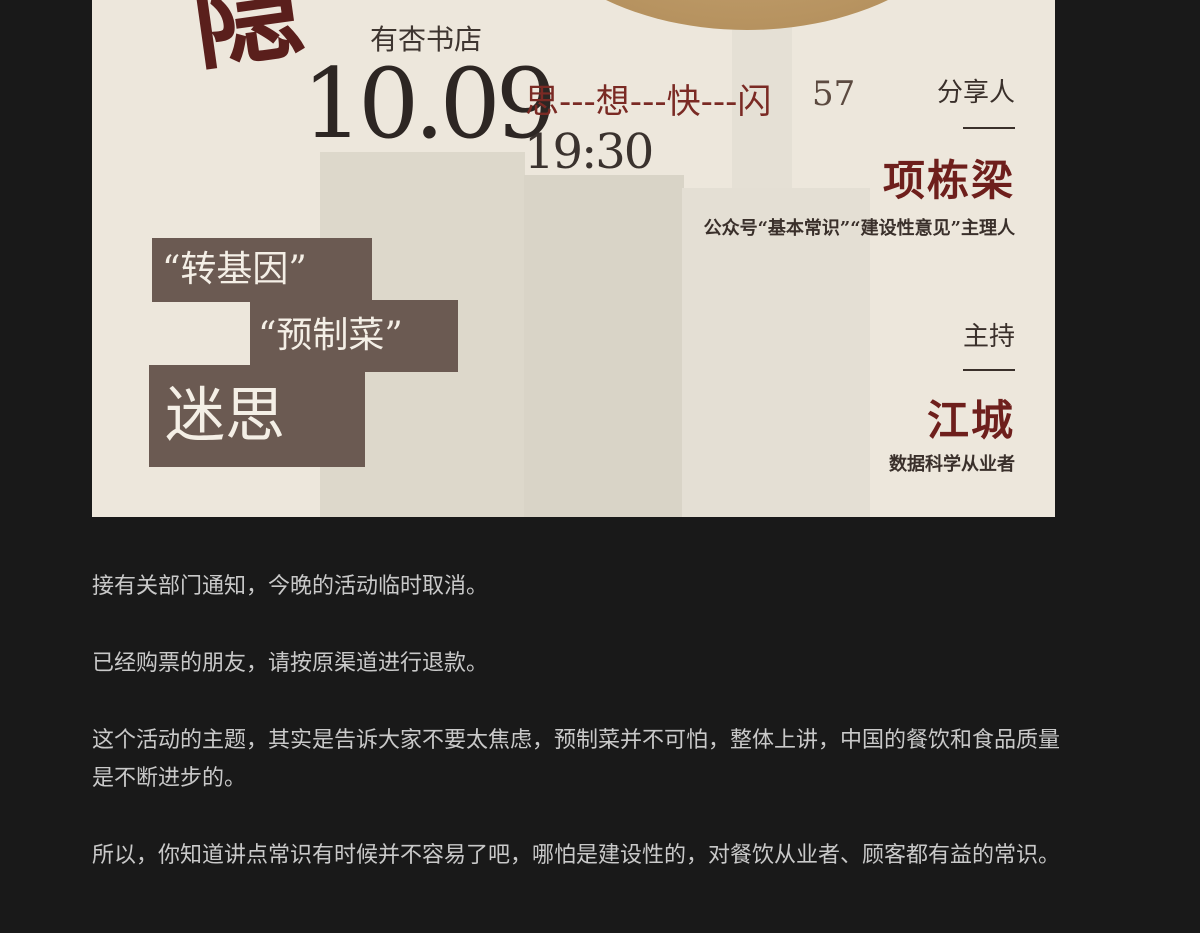 Image resolution: width=1200 pixels, height=933 pixels. I want to click on article-paragraph: 接有关部门通知，今晚的活动临时取消。, so click(290, 586).